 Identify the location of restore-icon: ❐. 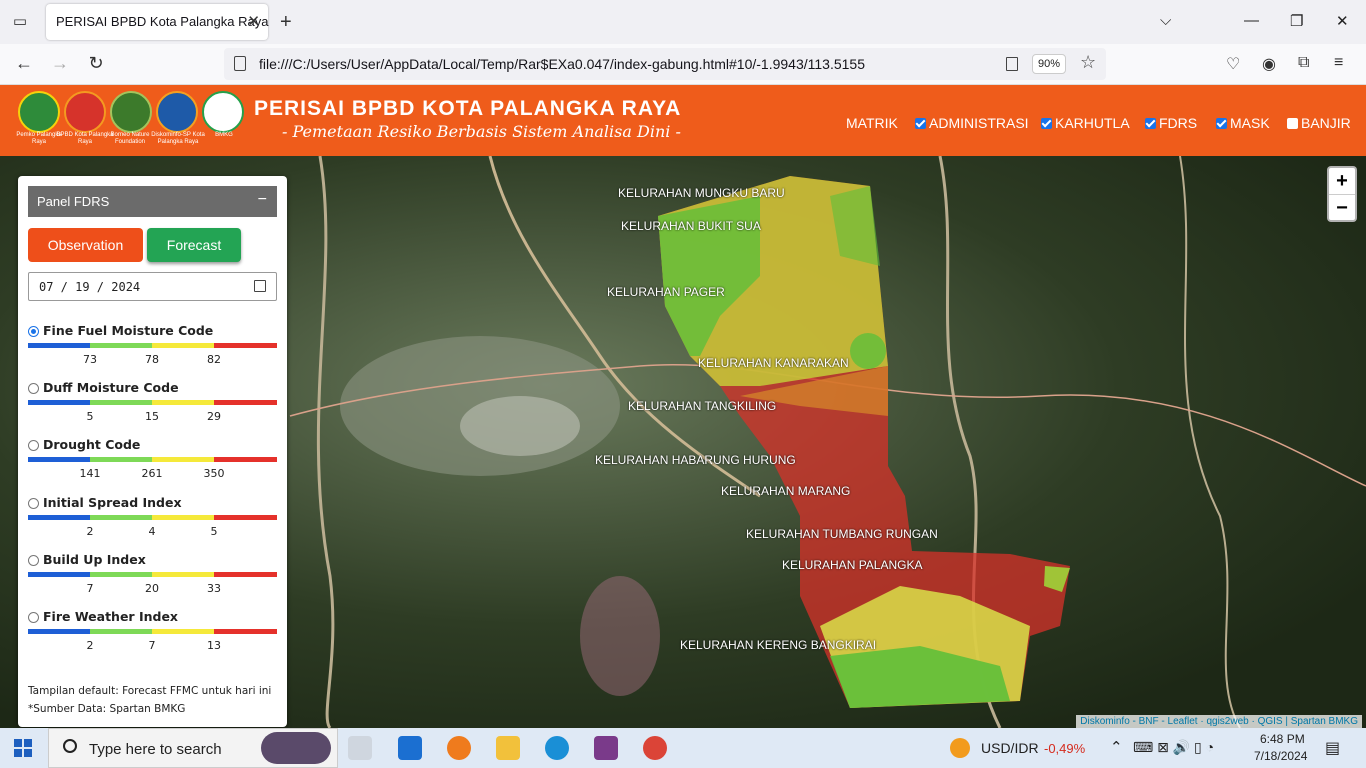
(1296, 21).